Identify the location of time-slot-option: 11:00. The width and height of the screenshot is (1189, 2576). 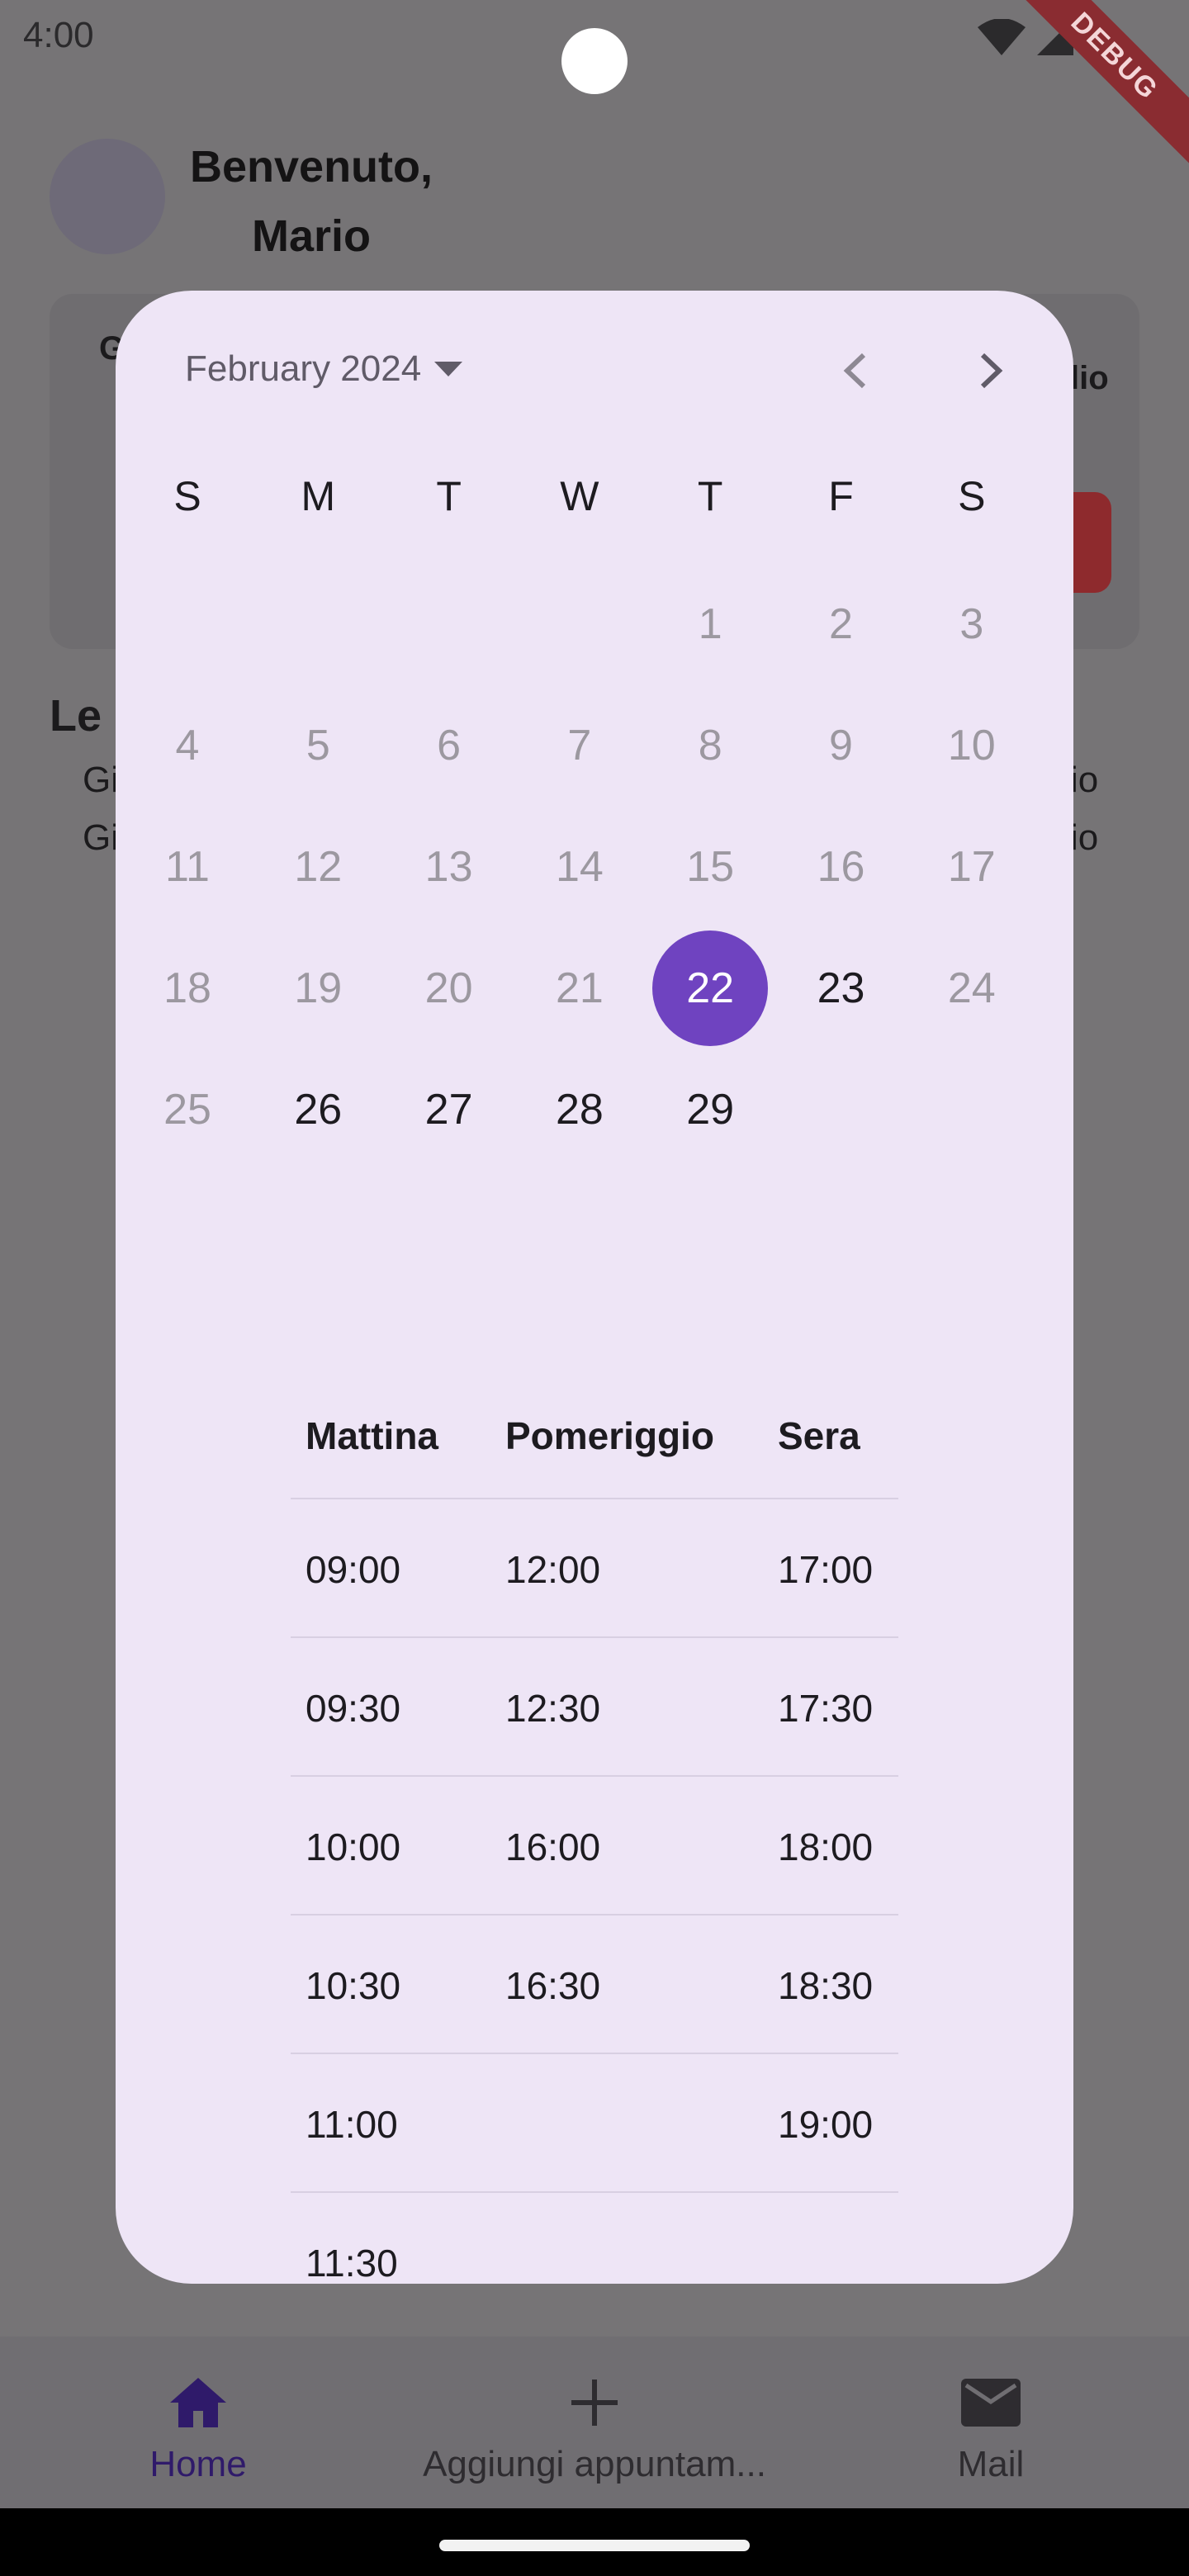
(352, 2124).